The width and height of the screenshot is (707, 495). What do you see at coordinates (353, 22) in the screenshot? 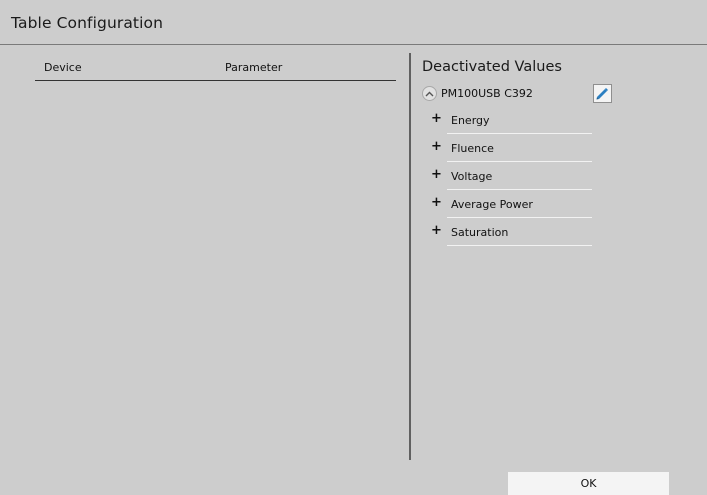
I see `title-bar: Table Configuration` at bounding box center [353, 22].